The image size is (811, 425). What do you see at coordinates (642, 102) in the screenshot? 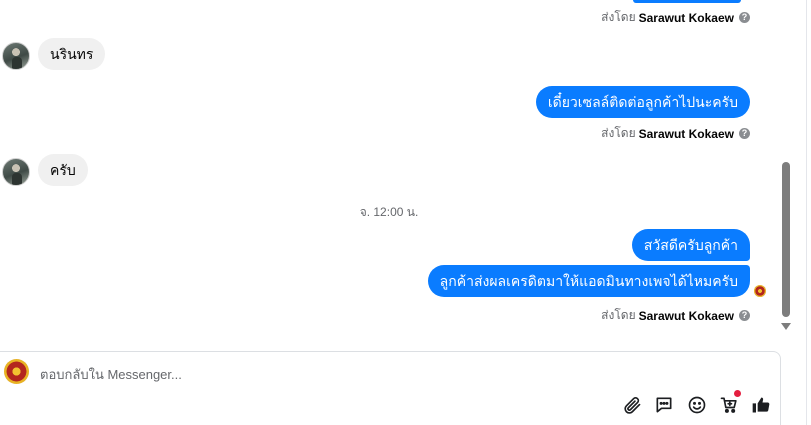
I see `outgoing-message: เดี๋ยวเซลล์ติดต่อลูกค้าไปนะครับ` at bounding box center [642, 102].